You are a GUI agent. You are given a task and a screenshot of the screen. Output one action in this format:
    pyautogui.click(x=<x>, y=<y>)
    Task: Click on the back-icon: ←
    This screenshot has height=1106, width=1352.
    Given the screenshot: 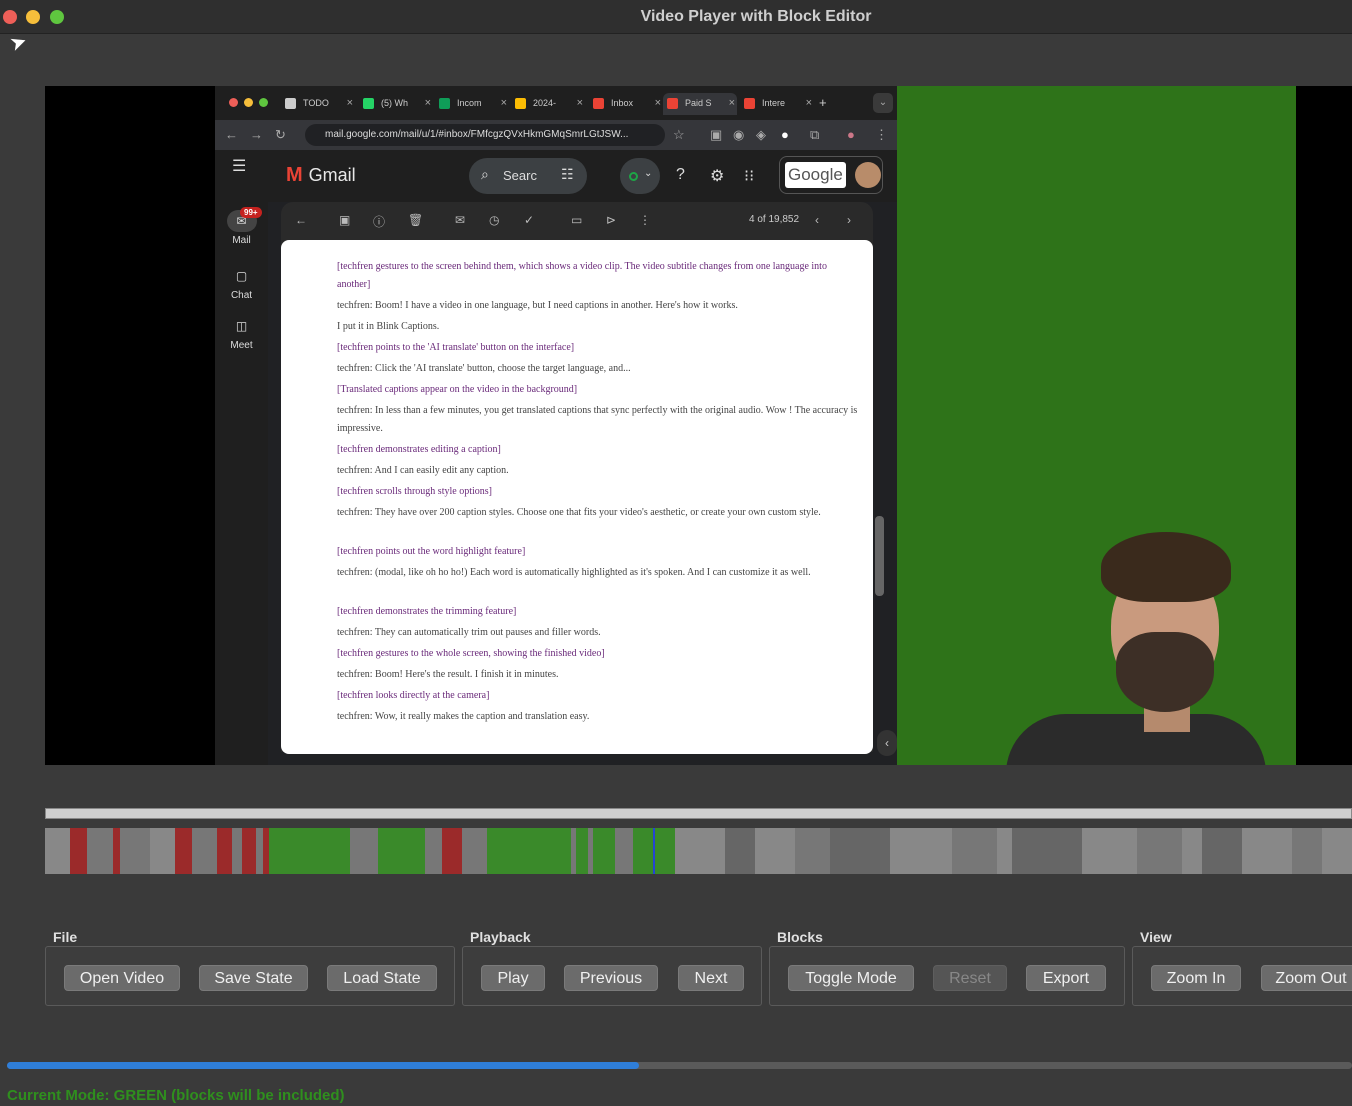 What is the action you would take?
    pyautogui.click(x=231, y=134)
    